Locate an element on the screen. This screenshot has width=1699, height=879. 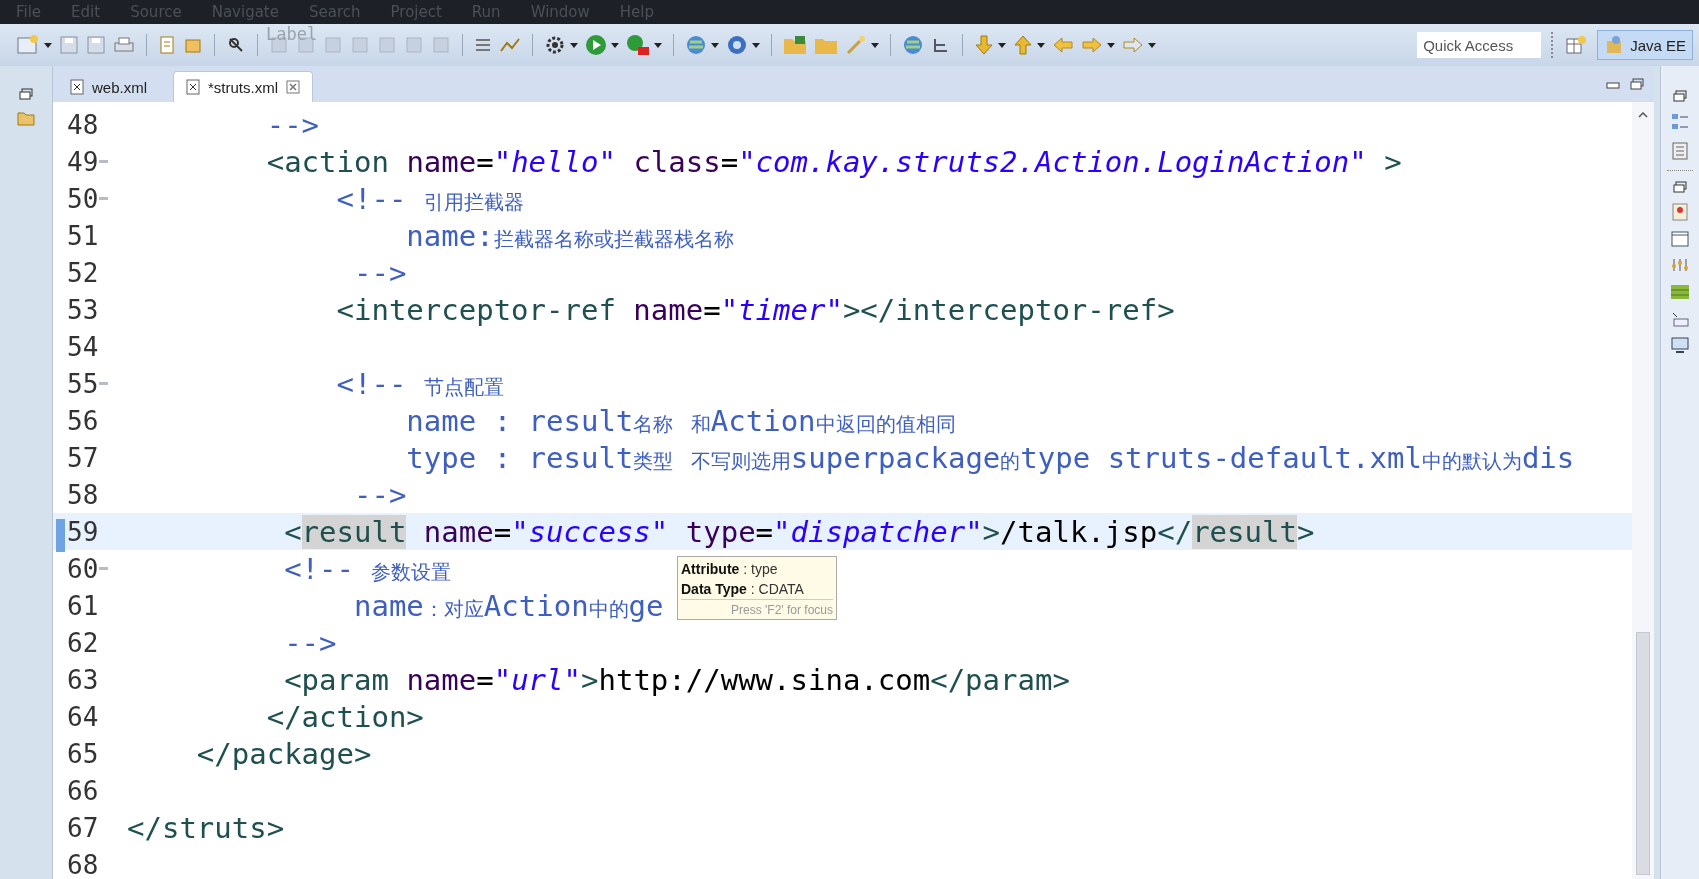
attribute-value: "dispatcher" is located at coordinates (878, 531).